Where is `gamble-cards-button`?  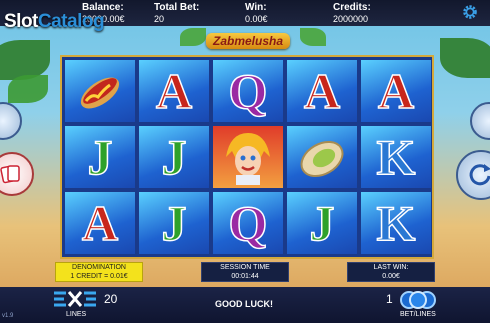 gamble-cards-button is located at coordinates (17, 174).